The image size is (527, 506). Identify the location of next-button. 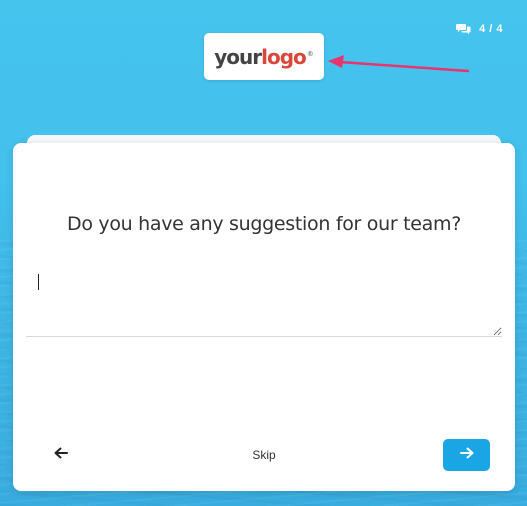
(466, 455).